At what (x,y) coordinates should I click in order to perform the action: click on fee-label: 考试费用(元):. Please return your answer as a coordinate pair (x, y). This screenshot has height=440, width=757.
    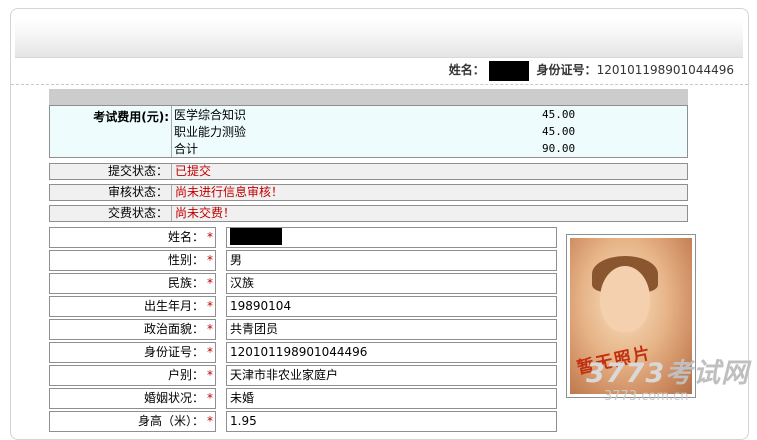
    Looking at the image, I should click on (111, 131).